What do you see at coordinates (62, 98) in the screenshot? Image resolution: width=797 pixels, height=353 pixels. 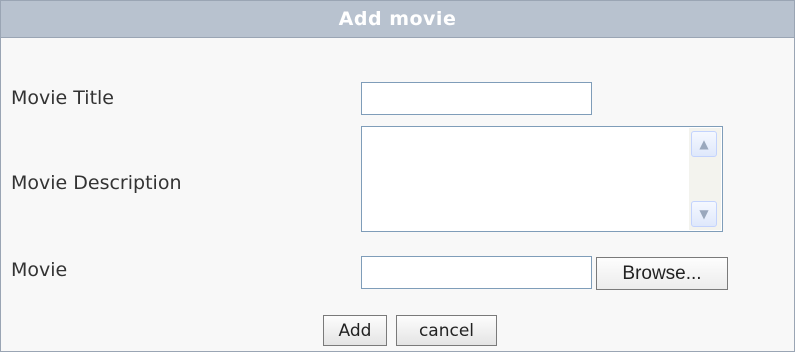 I see `movie-title-label: Movie Title` at bounding box center [62, 98].